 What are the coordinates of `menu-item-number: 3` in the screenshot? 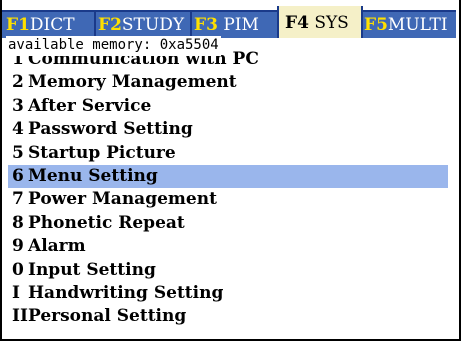 It's located at (18, 105).